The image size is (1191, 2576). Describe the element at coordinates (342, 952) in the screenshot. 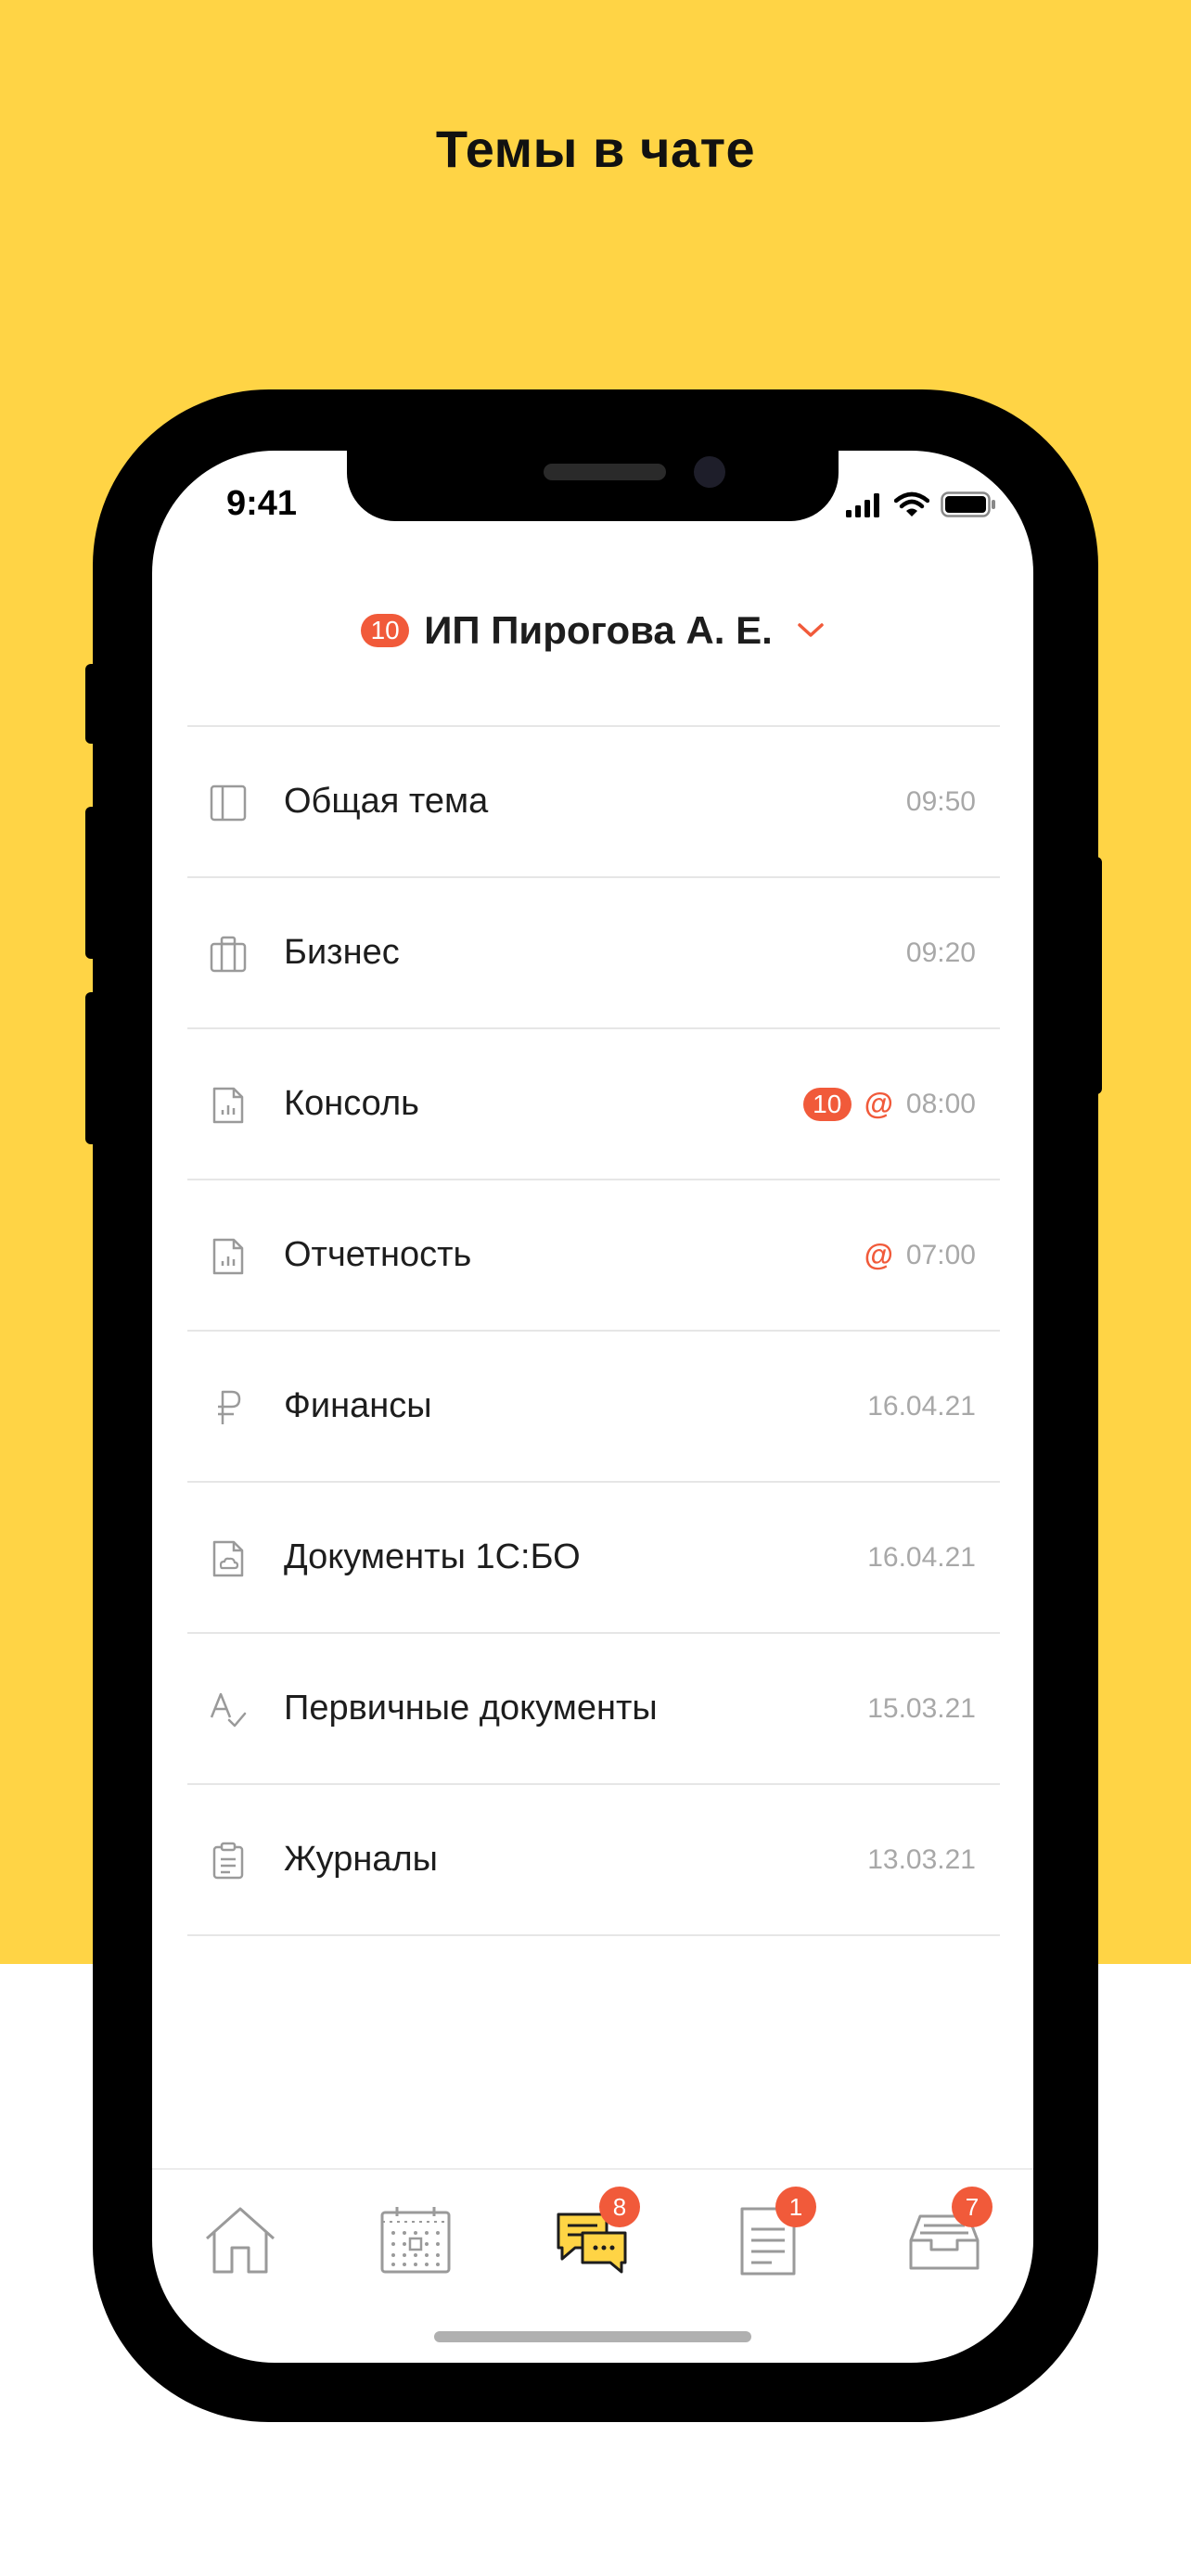

I see `topic-name: Бизнес` at that location.